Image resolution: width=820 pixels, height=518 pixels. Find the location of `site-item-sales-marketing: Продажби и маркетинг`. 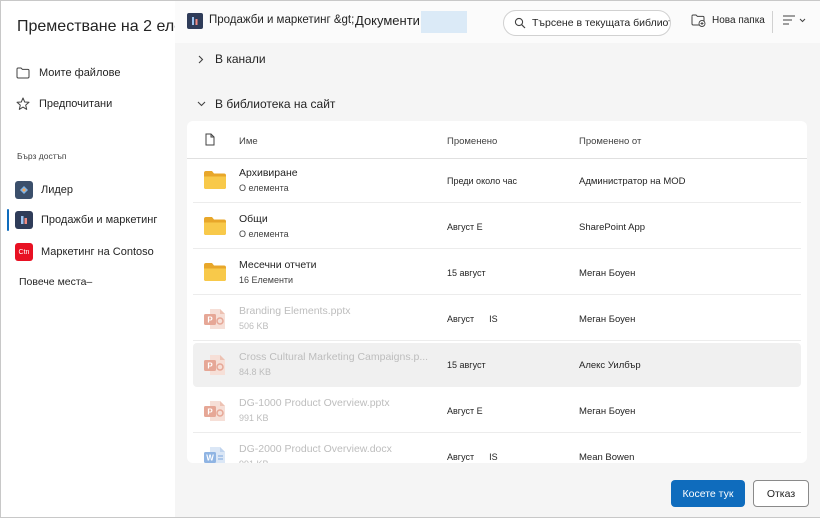

site-item-sales-marketing: Продажби и маркетинг is located at coordinates (86, 220).